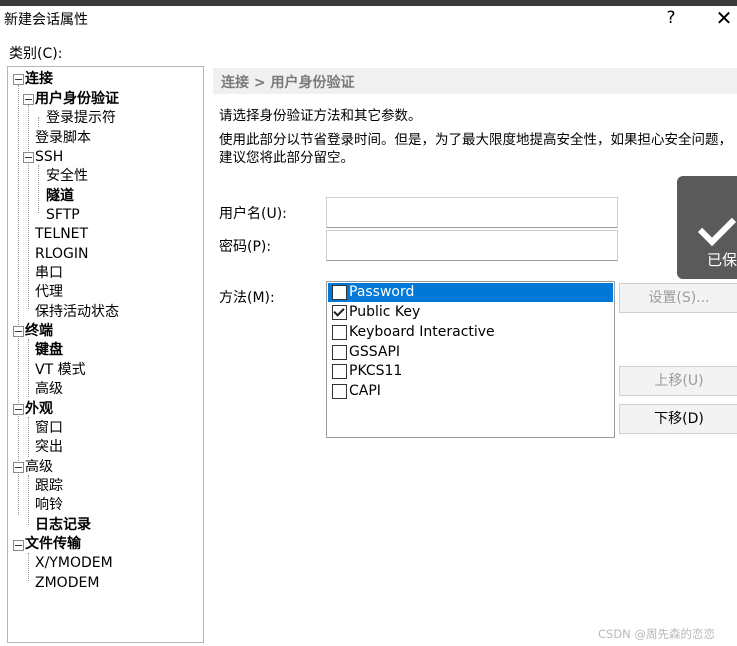  What do you see at coordinates (375, 352) in the screenshot?
I see `method-label-gssapi: GSSAPI` at bounding box center [375, 352].